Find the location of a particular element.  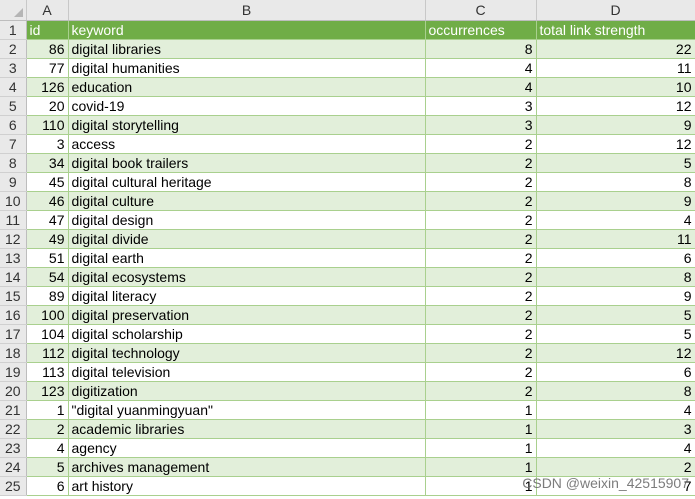

cell-id: 3 is located at coordinates (47, 144).